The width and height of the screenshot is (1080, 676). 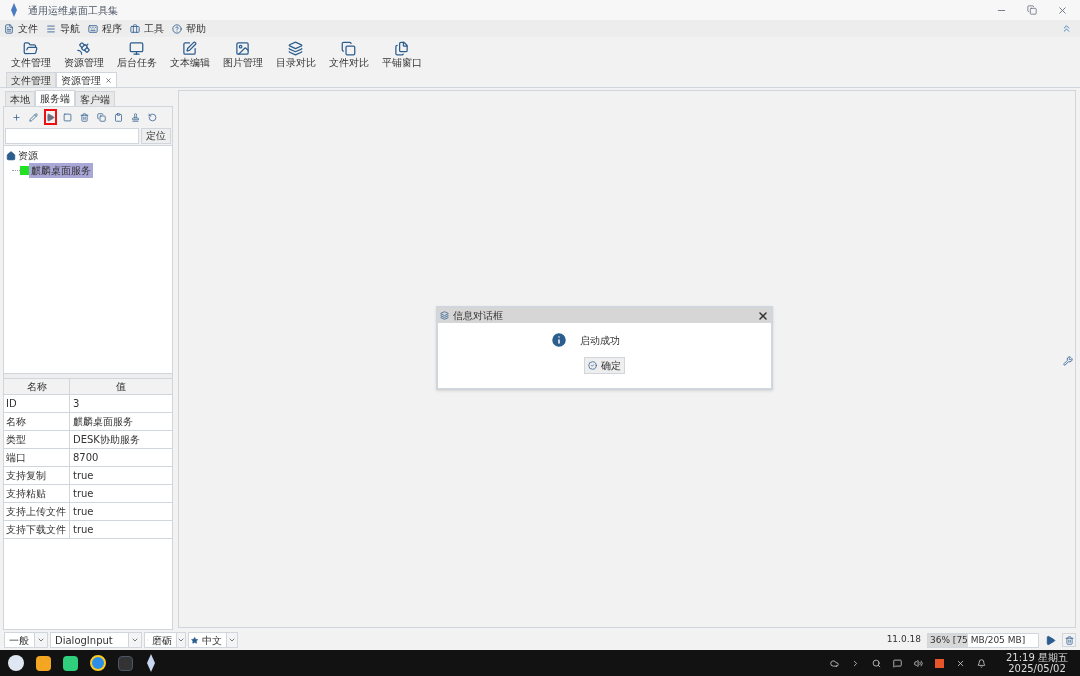 What do you see at coordinates (1068, 361) in the screenshot?
I see `wrench-icon` at bounding box center [1068, 361].